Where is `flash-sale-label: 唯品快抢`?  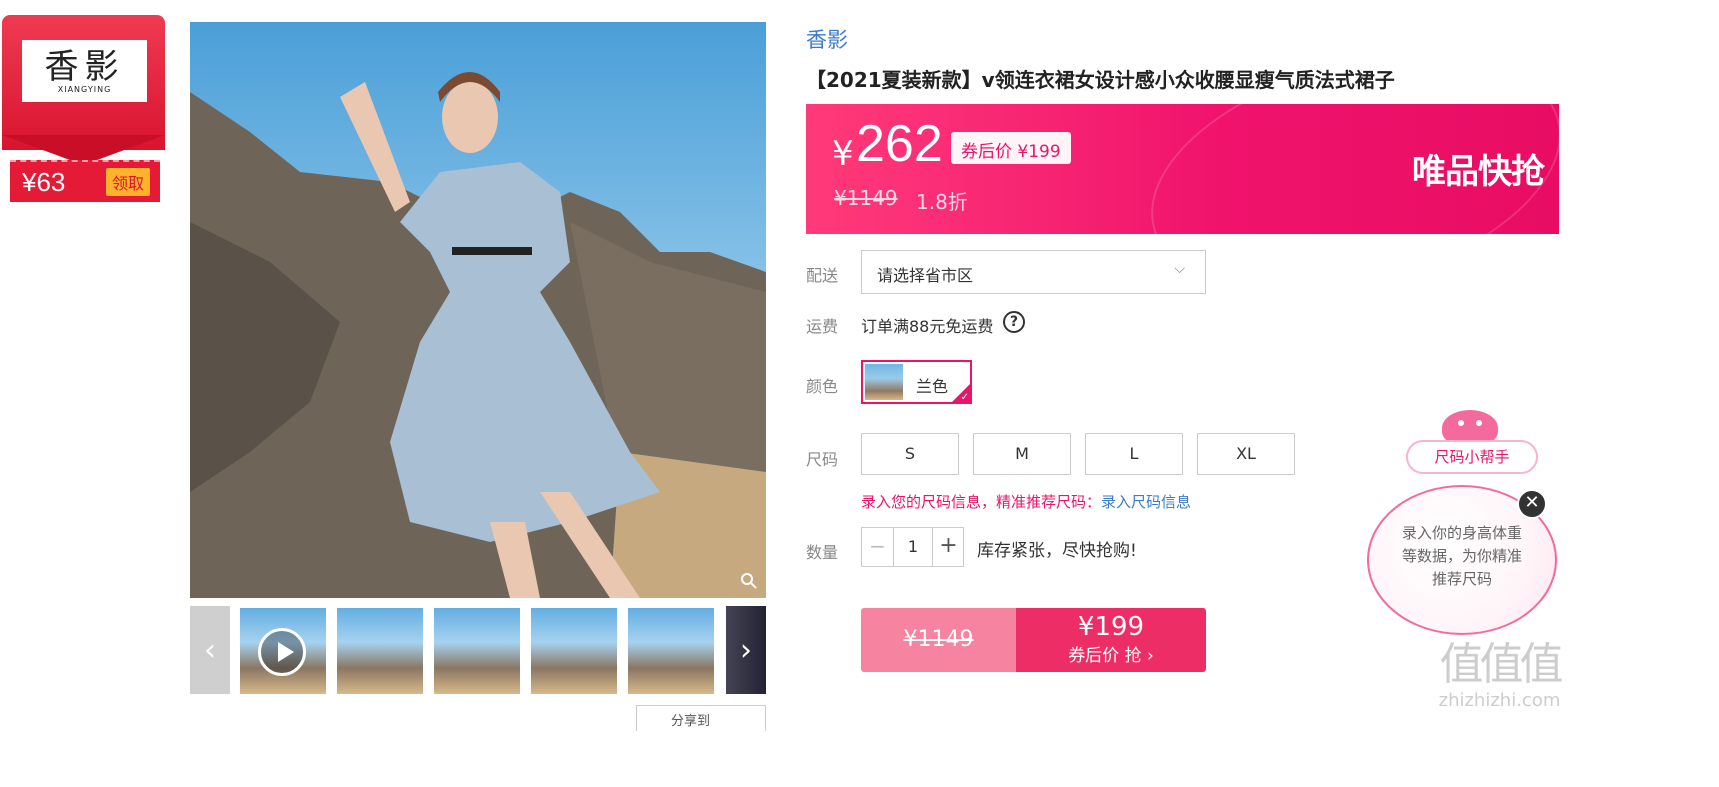 flash-sale-label: 唯品快抢 is located at coordinates (1478, 172).